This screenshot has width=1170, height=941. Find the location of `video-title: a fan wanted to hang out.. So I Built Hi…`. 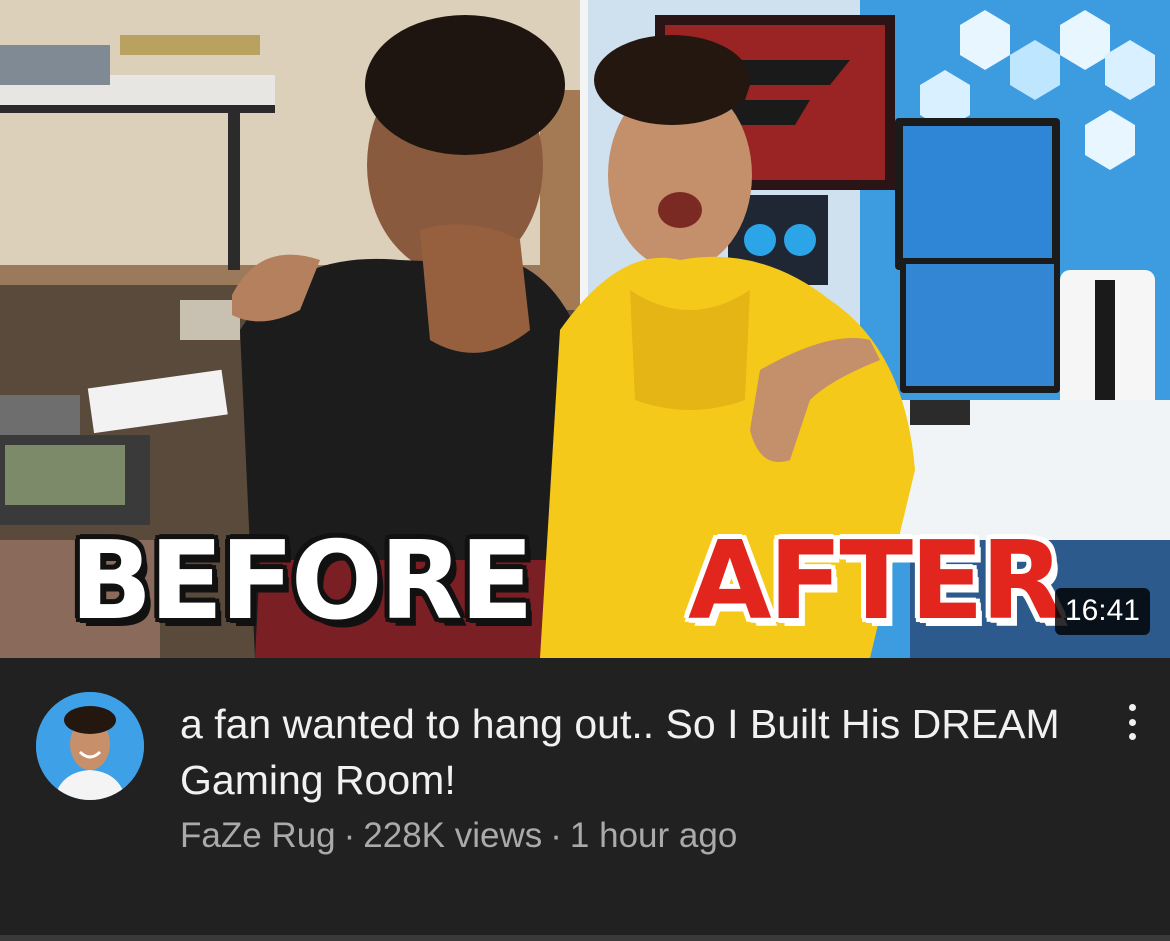

video-title: a fan wanted to hang out.. So I Built Hi… is located at coordinates (620, 752).